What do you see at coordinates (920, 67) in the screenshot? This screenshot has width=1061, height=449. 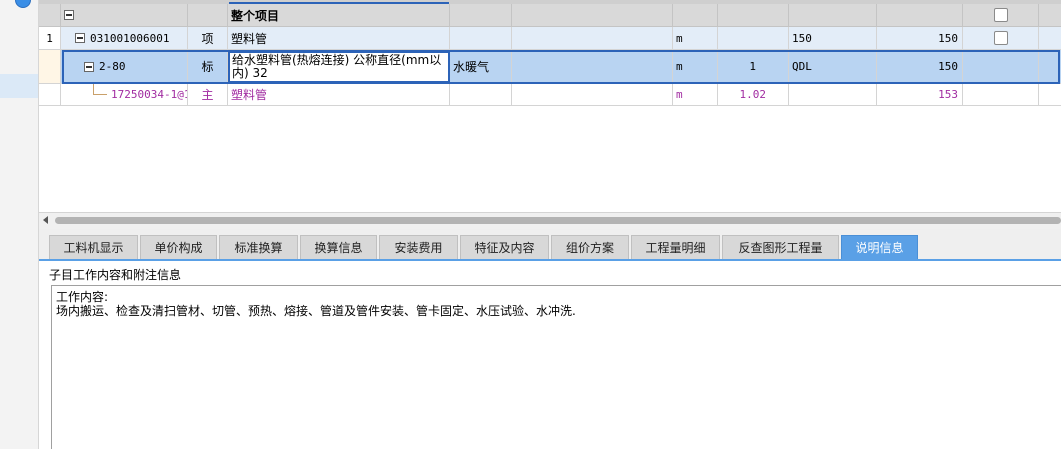 I see `quota-value2: 150` at bounding box center [920, 67].